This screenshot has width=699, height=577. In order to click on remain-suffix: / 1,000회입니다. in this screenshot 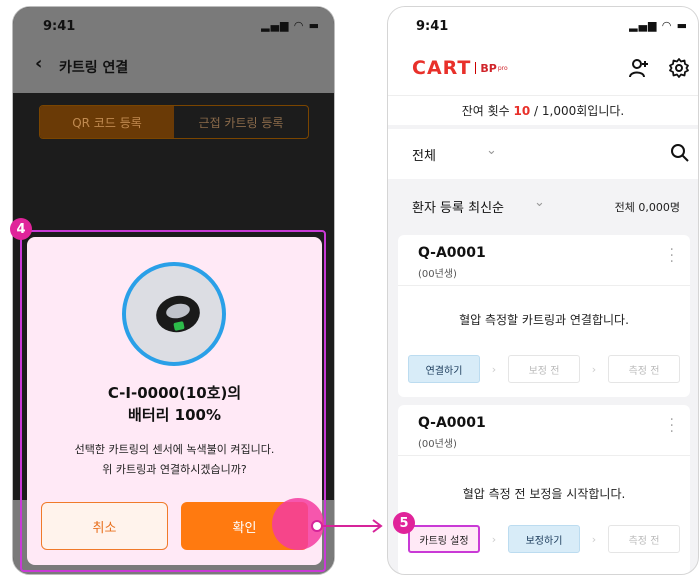, I will do `click(577, 111)`.